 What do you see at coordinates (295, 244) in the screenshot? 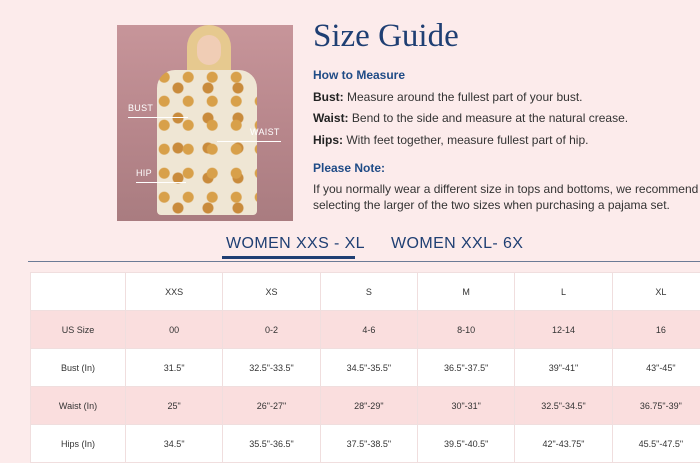
I see `tab-women-xxs-xl: WOMEN XXS - XL` at bounding box center [295, 244].